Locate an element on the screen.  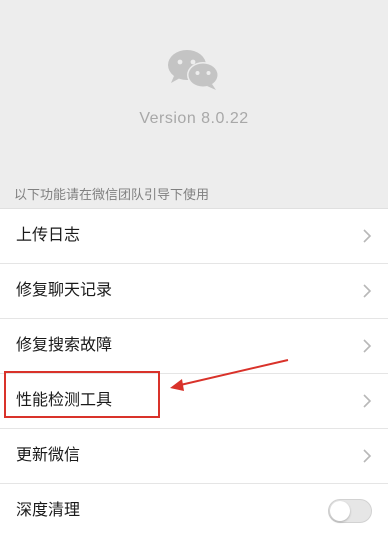
menu-item-upload-log: 上传日志 is located at coordinates (194, 236).